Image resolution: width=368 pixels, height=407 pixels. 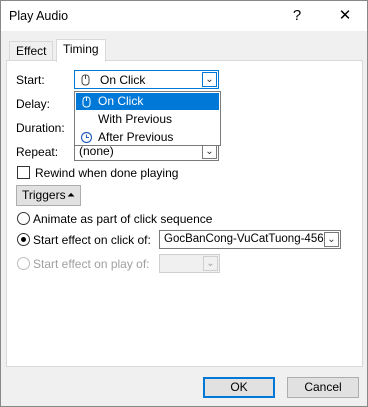 What do you see at coordinates (121, 101) in the screenshot?
I see `start-option-label: On Click` at bounding box center [121, 101].